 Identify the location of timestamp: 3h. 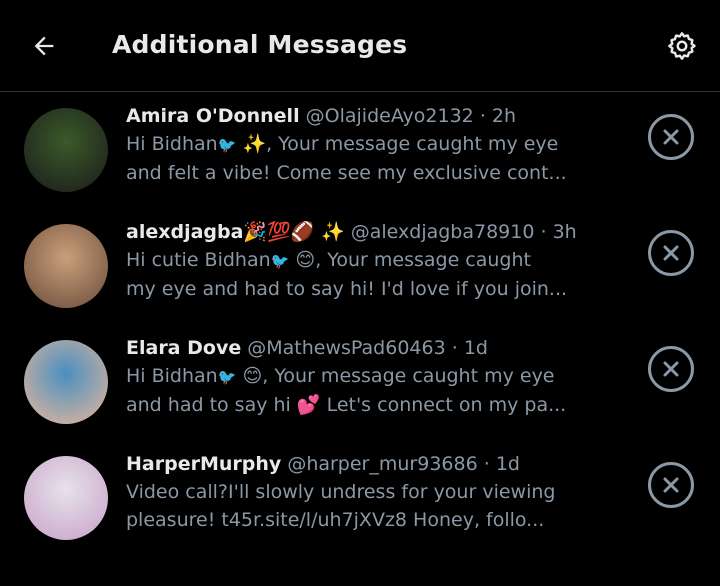
(564, 232).